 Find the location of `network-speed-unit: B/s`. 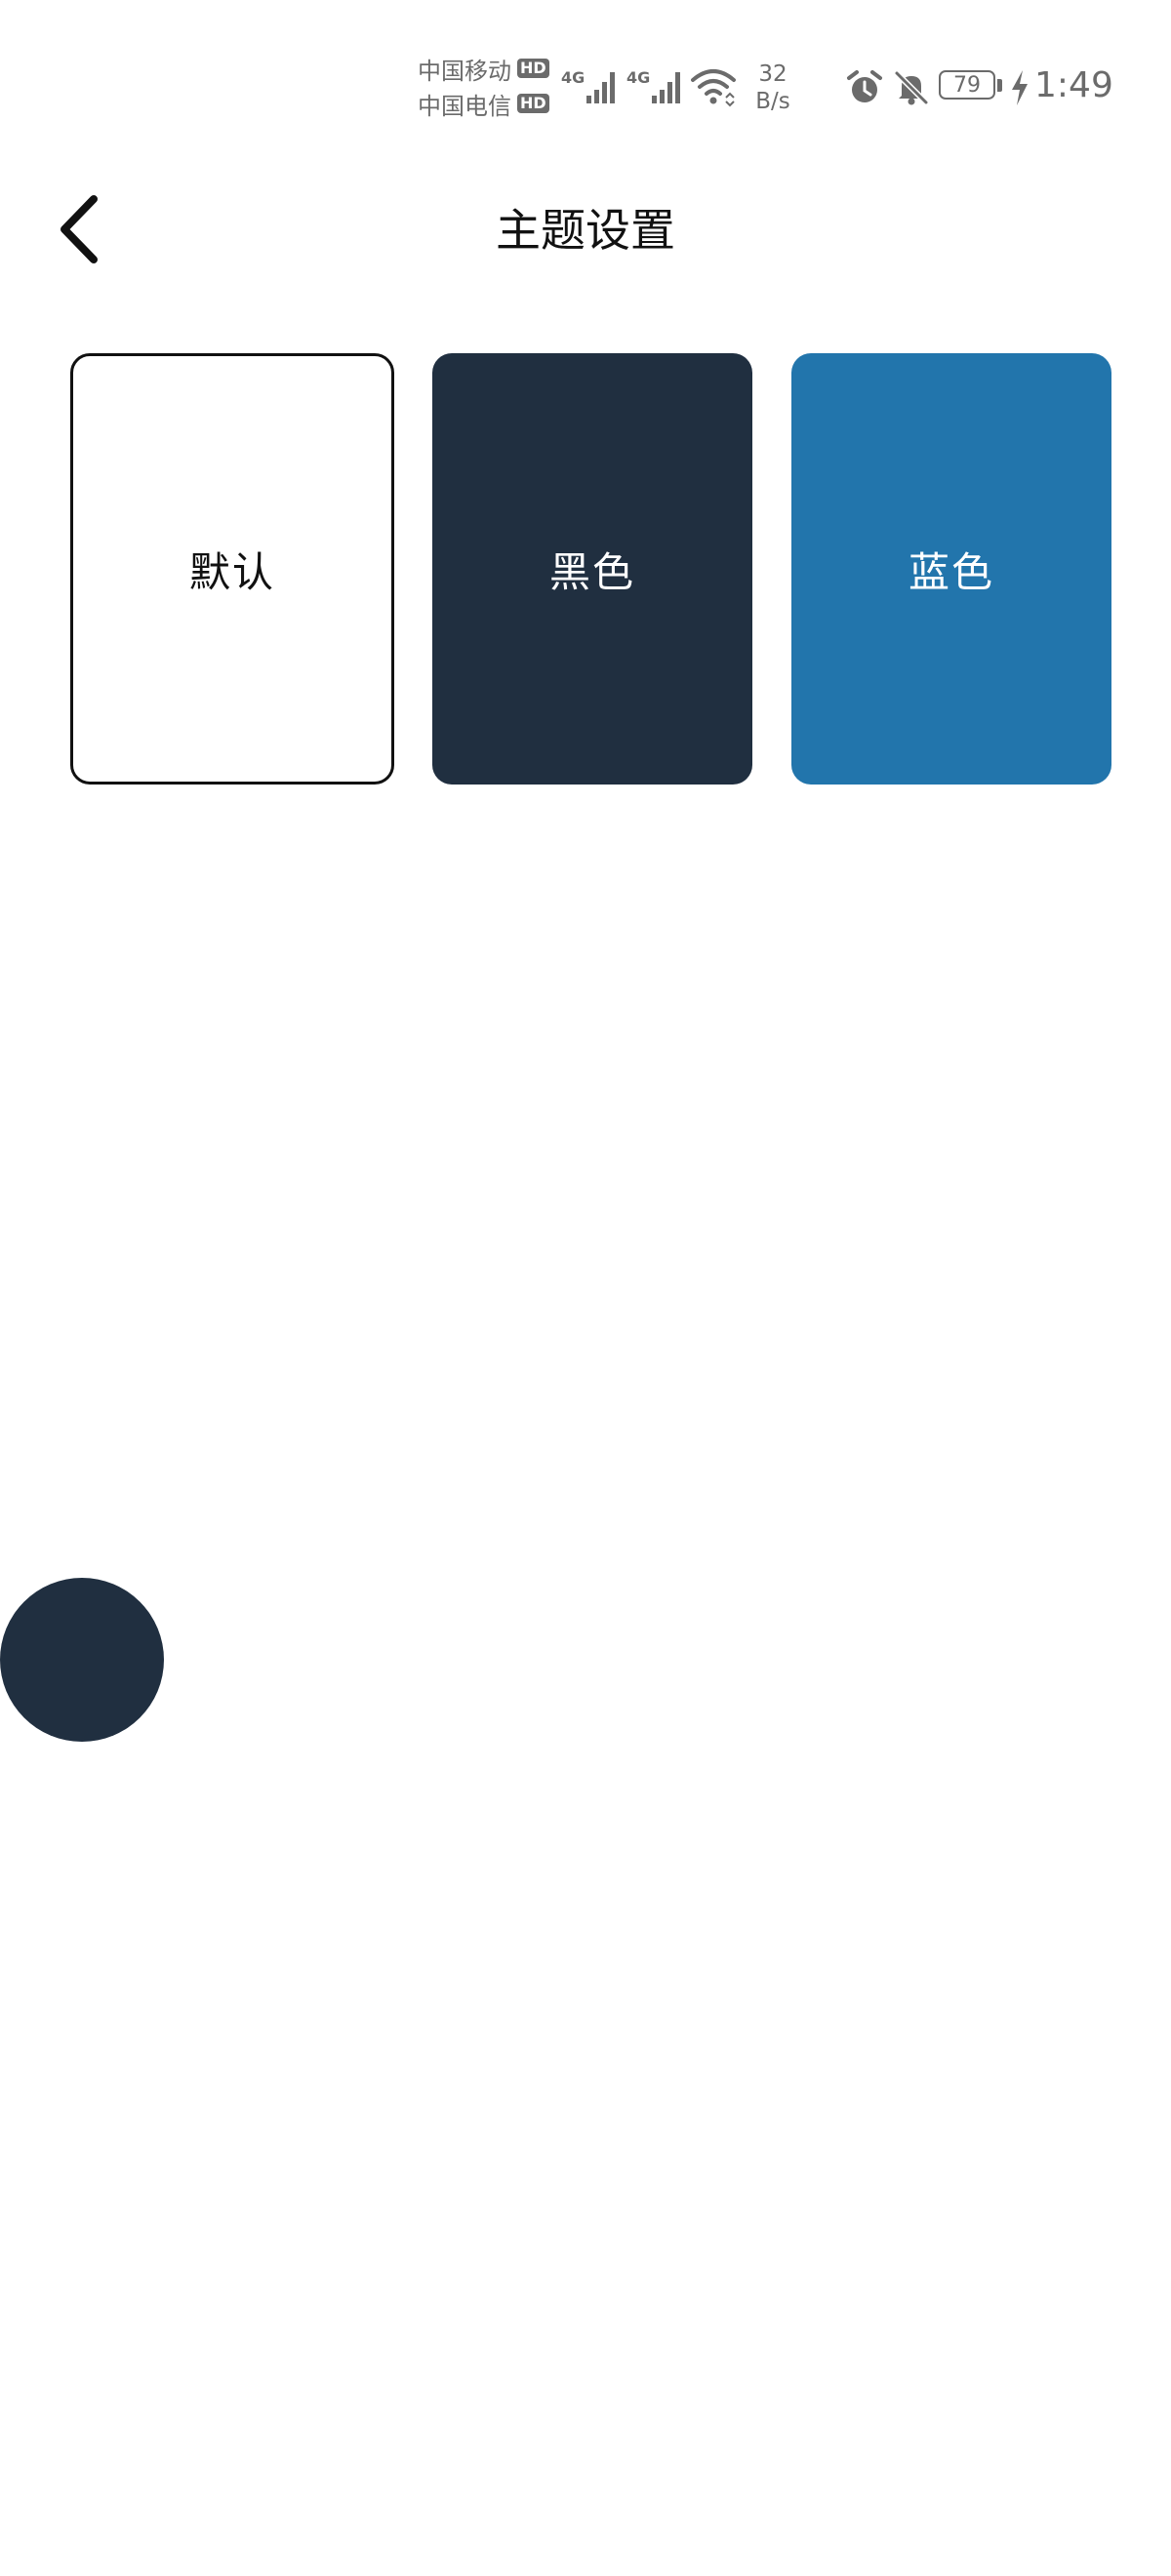

network-speed-unit: B/s is located at coordinates (772, 101).